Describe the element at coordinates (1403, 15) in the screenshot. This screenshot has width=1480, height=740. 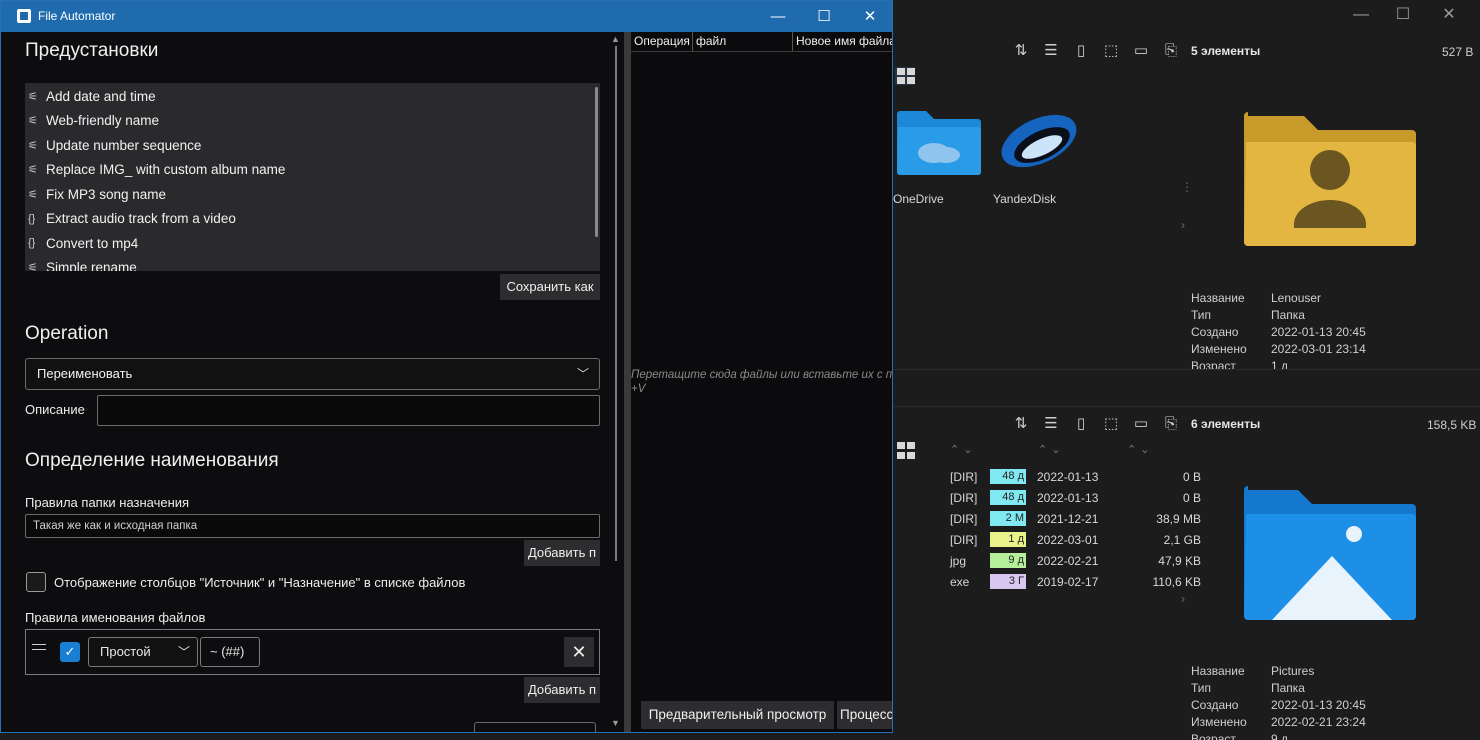
I see `explorer-maximize-button: ☐` at that location.